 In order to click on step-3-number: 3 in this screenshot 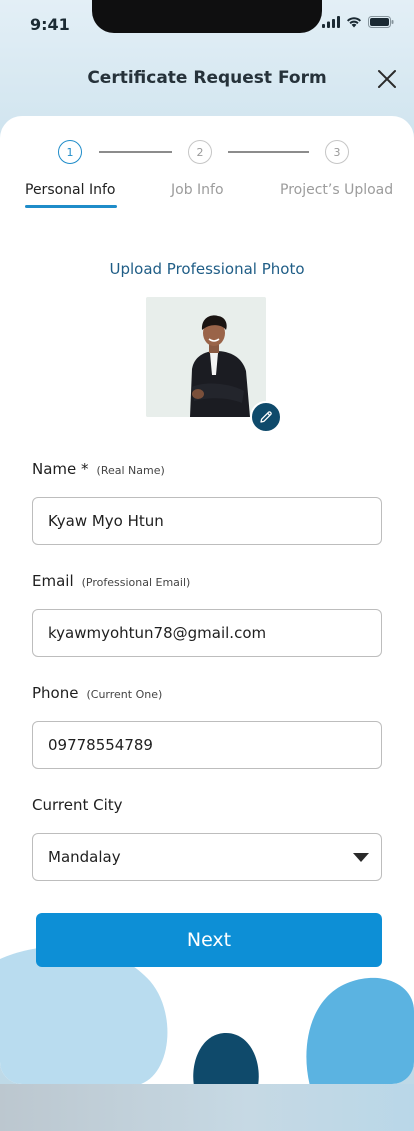, I will do `click(337, 152)`.